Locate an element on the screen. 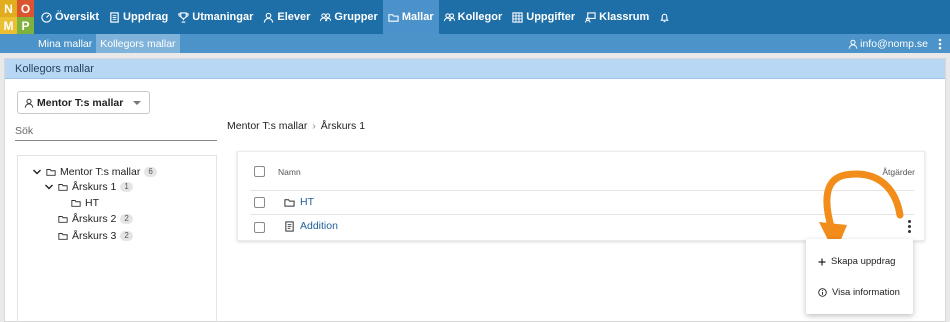 The width and height of the screenshot is (950, 322). nav-item-elever: Elever is located at coordinates (286, 17).